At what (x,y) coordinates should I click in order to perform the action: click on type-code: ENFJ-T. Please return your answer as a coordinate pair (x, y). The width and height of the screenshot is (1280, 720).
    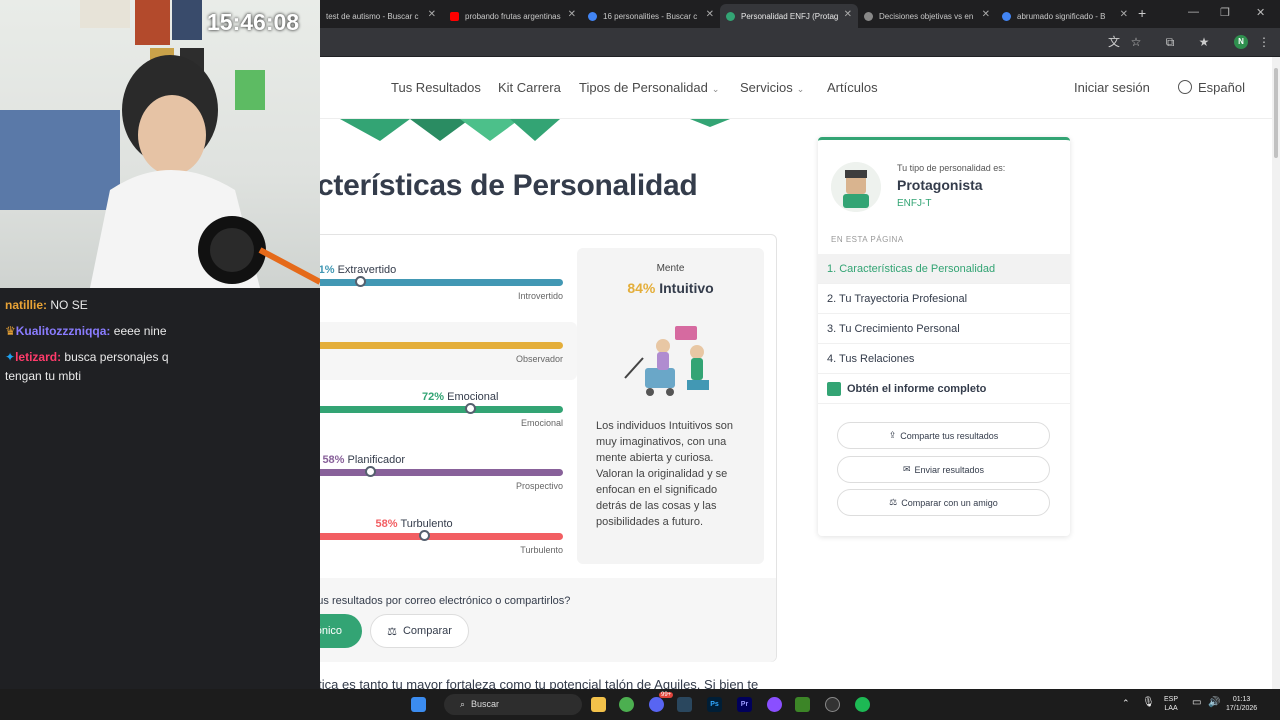
    Looking at the image, I should click on (914, 203).